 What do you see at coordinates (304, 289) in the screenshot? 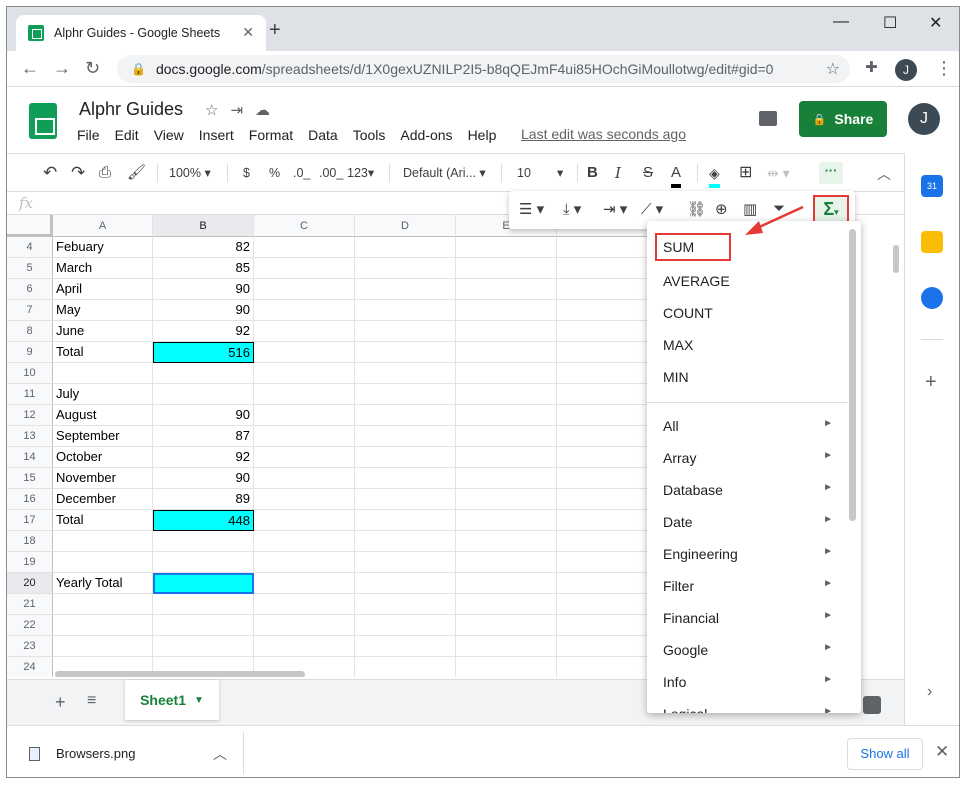
I see `cell-c6` at bounding box center [304, 289].